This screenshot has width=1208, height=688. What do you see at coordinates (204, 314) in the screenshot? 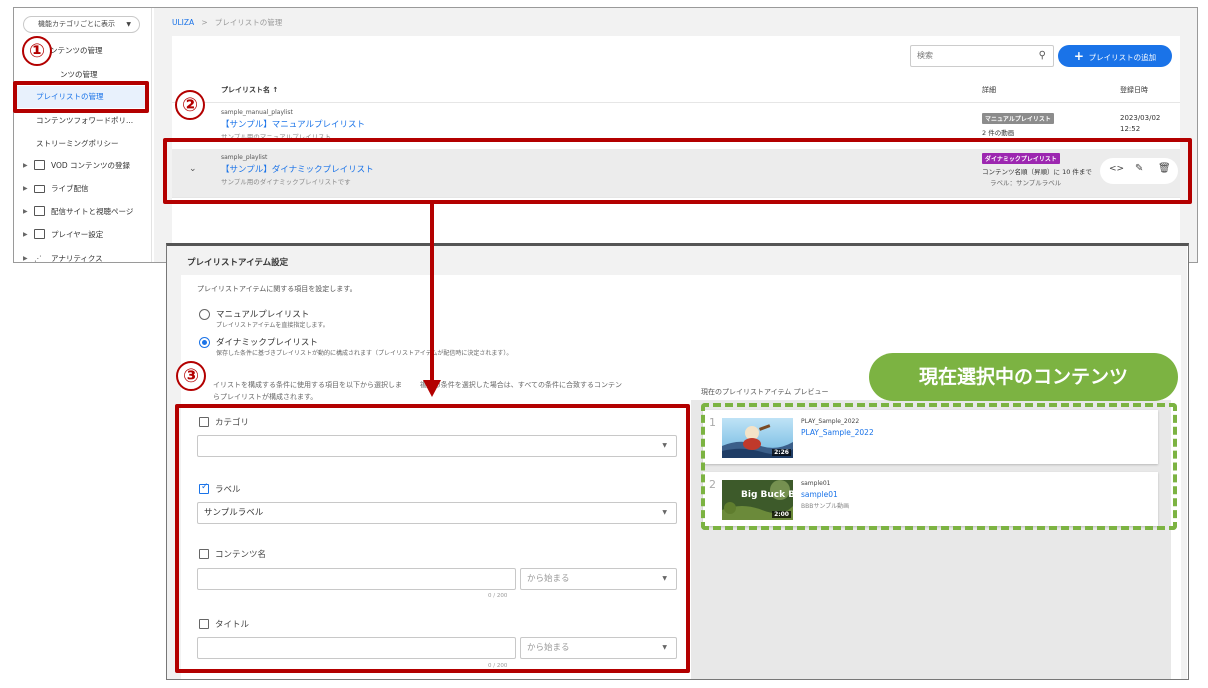
I see `radio-button` at bounding box center [204, 314].